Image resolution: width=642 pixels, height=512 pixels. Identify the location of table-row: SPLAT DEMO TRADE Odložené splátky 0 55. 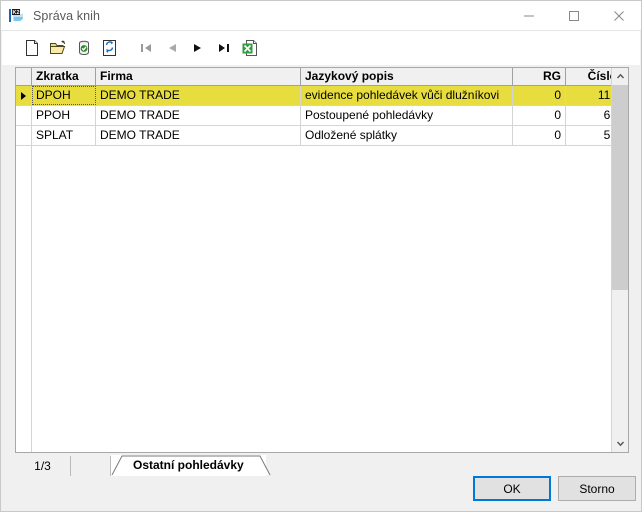
(319, 136).